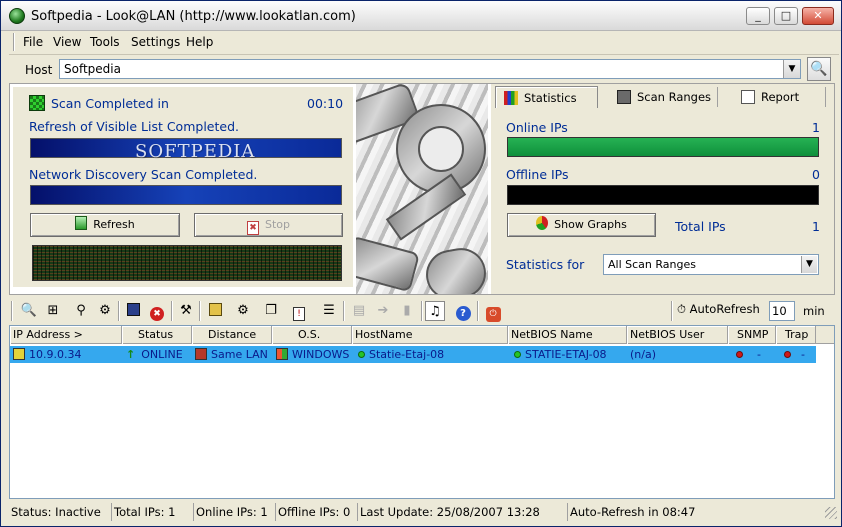 This screenshot has width=842, height=527. What do you see at coordinates (814, 311) in the screenshot?
I see `autorefresh-unit: min` at bounding box center [814, 311].